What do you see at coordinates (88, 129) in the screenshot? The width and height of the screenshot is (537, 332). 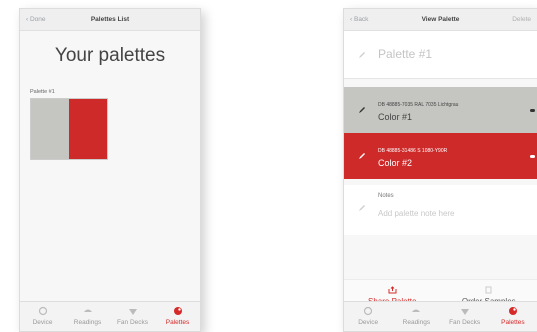 I see `swatch-red` at bounding box center [88, 129].